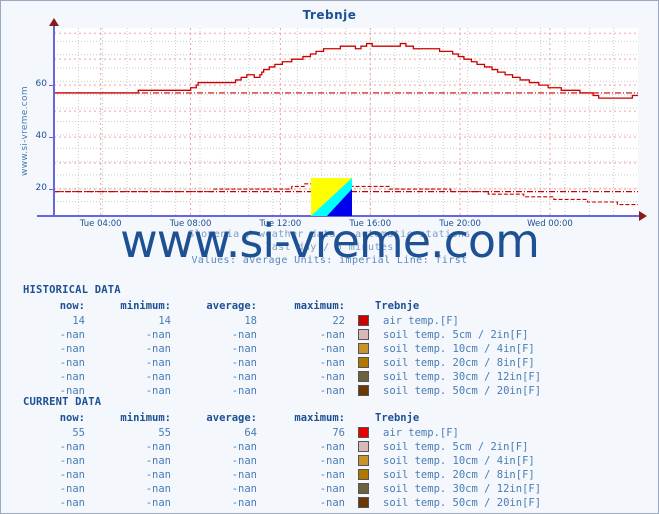 The image size is (659, 514). I want to click on header-minimum: minimum:, so click(145, 306).